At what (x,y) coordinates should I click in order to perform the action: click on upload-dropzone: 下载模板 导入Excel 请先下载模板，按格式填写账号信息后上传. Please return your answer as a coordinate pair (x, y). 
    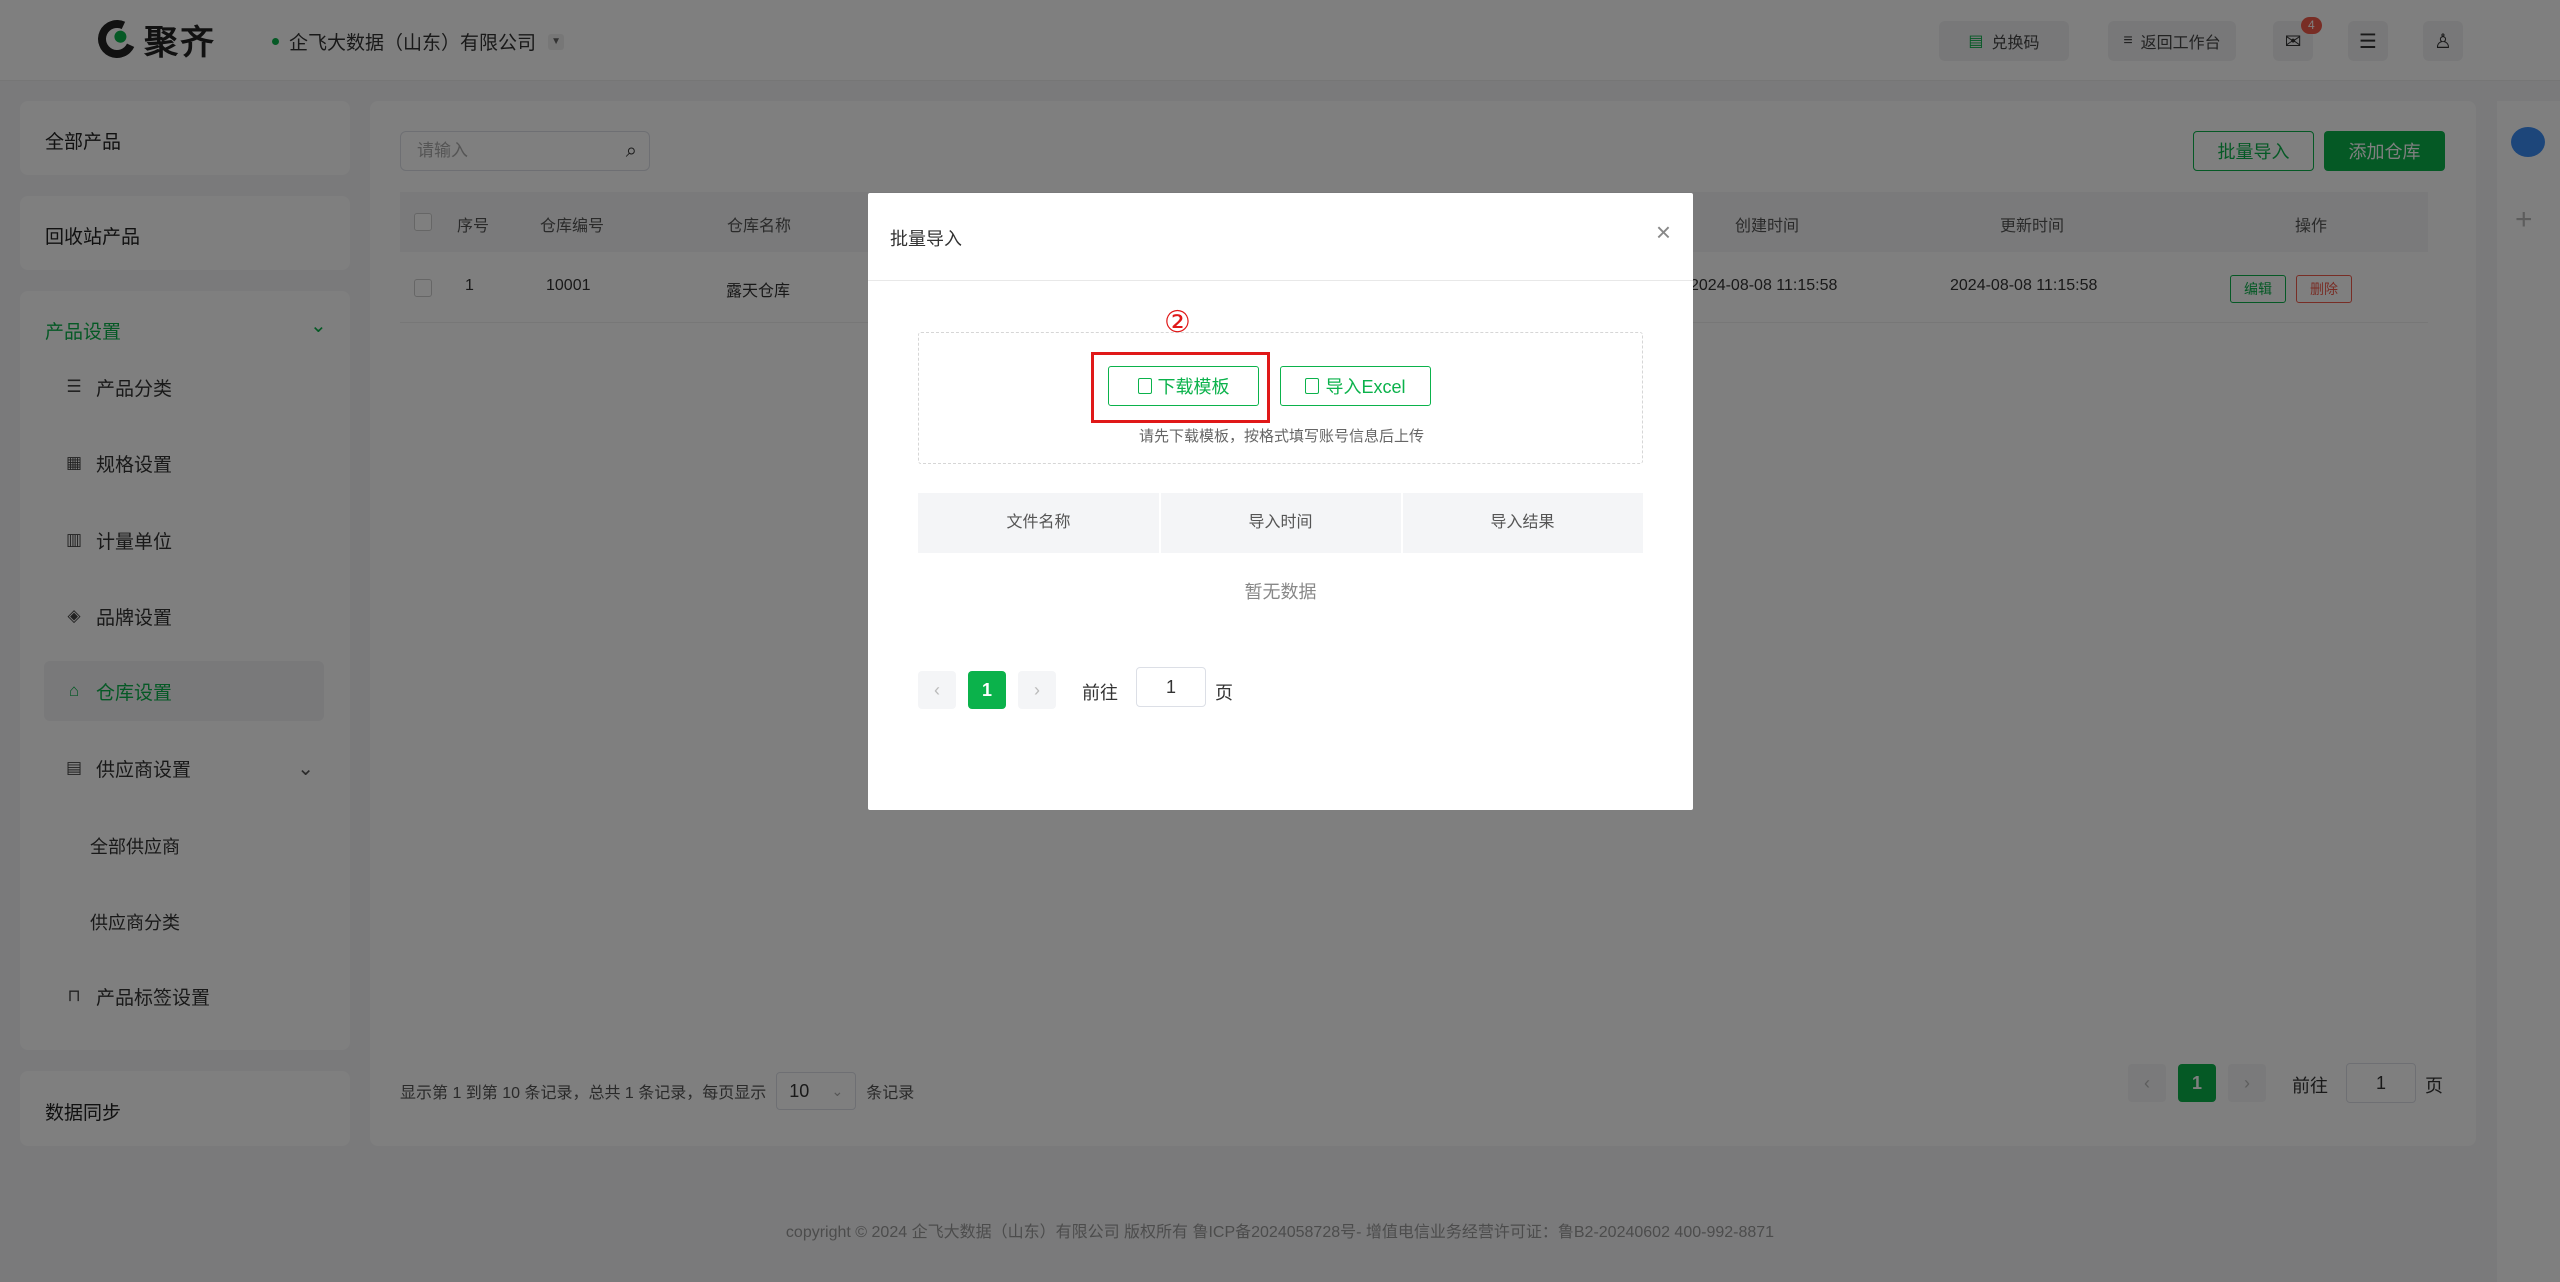
    Looking at the image, I should click on (1280, 398).